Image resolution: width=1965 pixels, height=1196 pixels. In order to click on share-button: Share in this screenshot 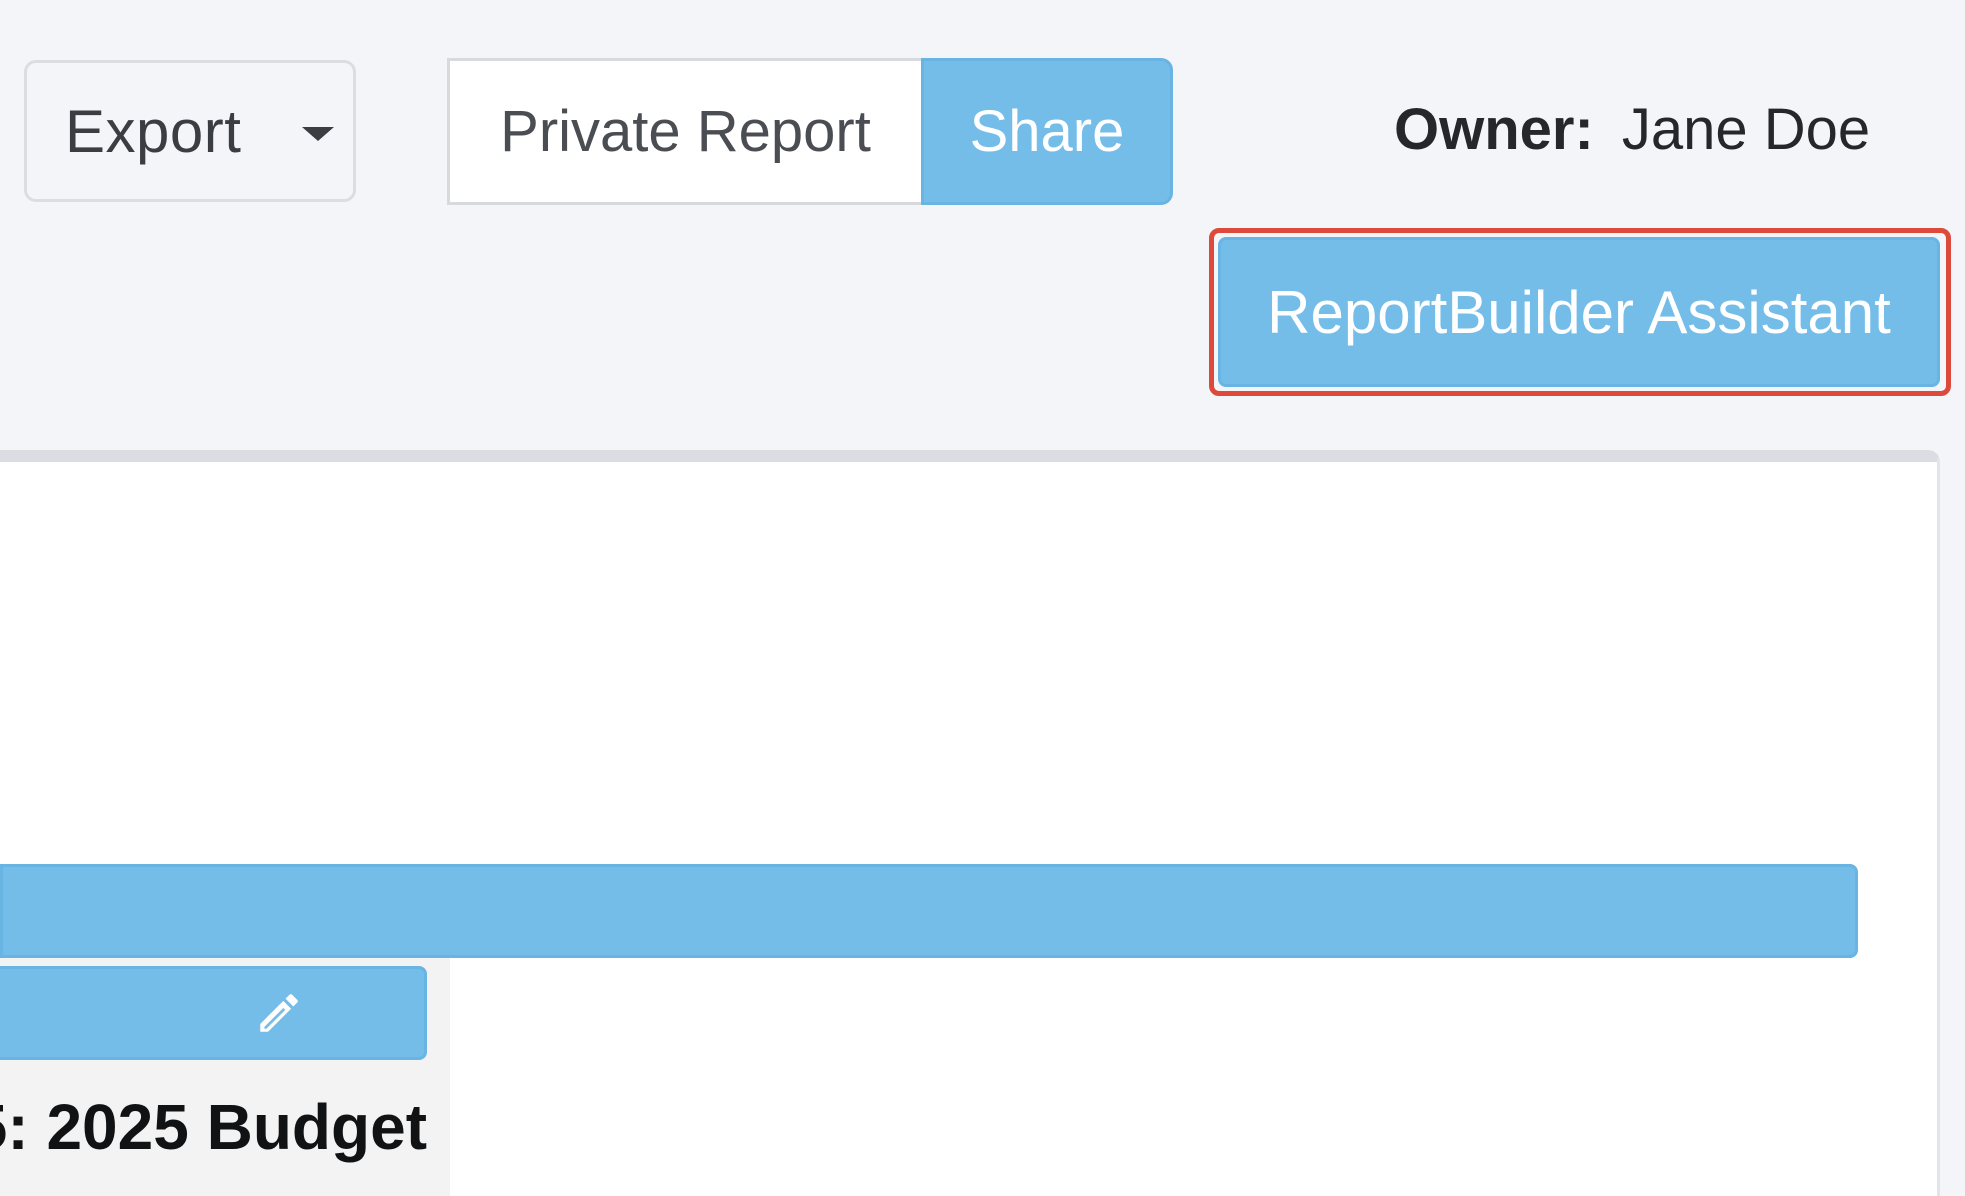, I will do `click(1047, 131)`.